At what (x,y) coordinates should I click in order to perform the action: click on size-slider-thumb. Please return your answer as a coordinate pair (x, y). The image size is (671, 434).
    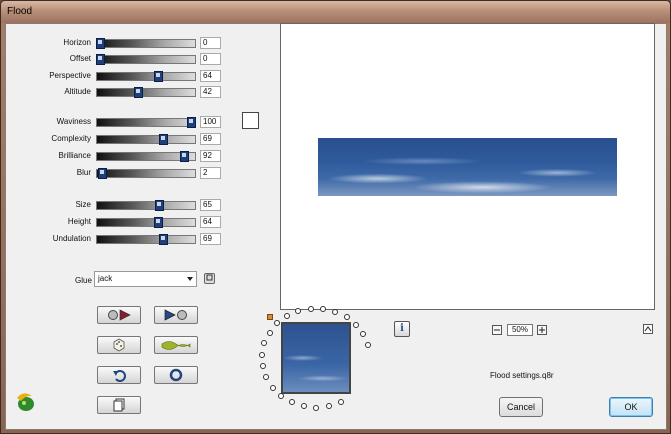
    Looking at the image, I should click on (159, 205).